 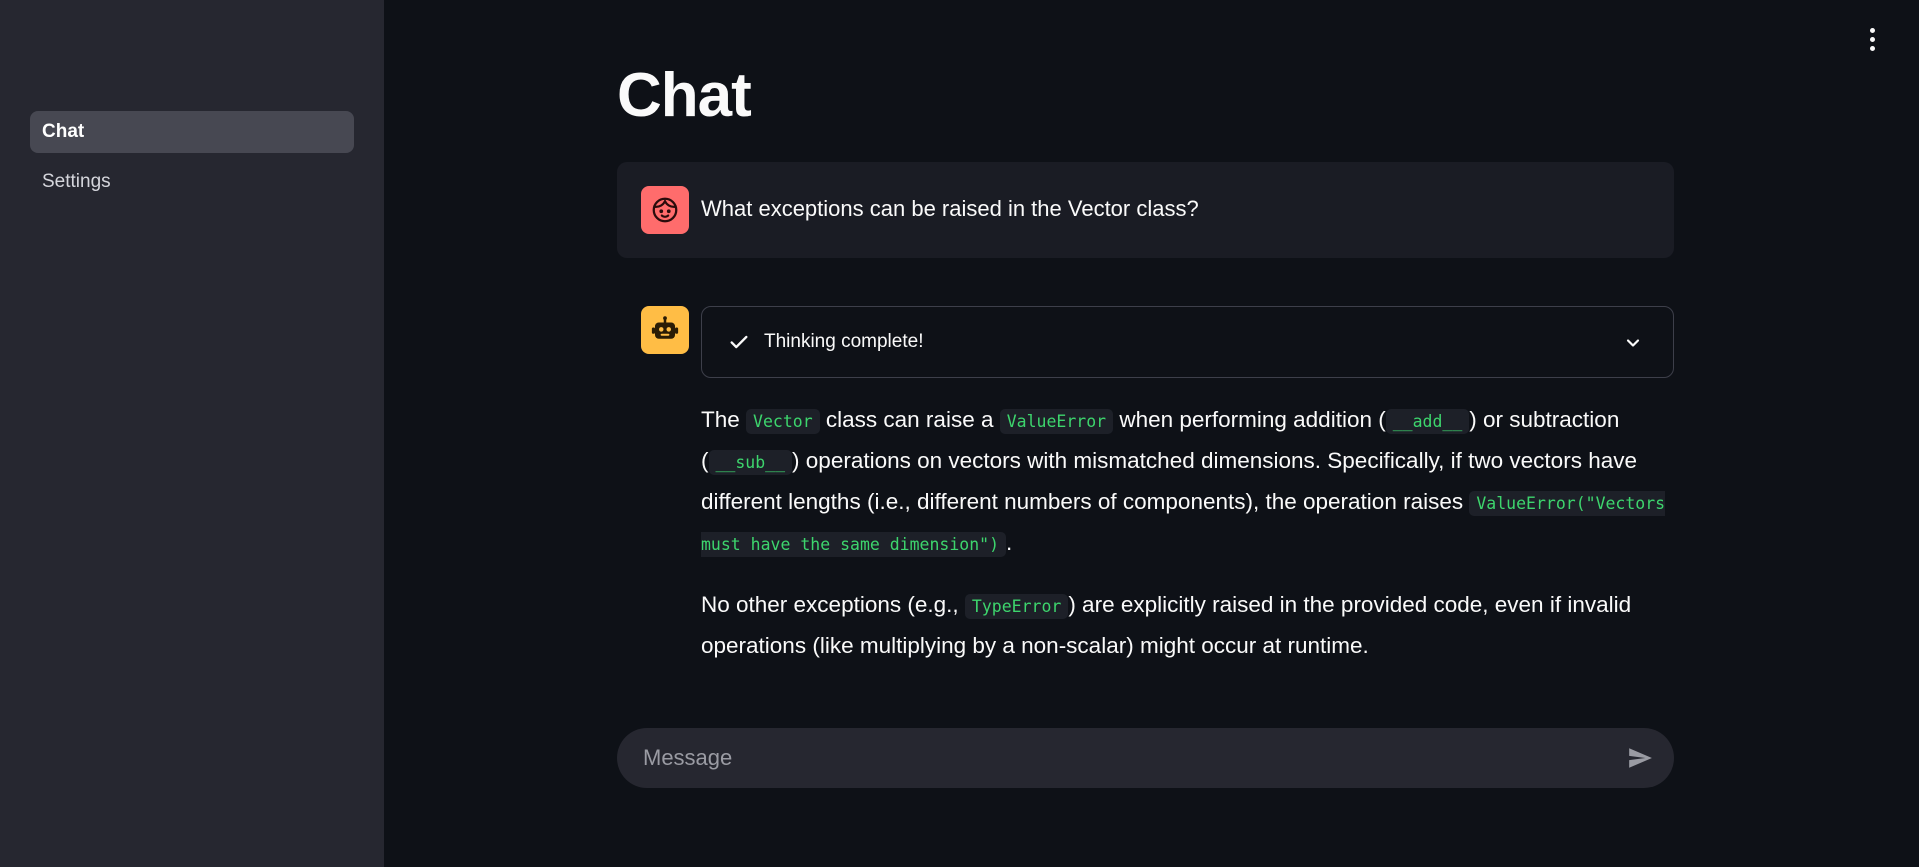 What do you see at coordinates (1427, 421) in the screenshot?
I see `inline-code: __add__` at bounding box center [1427, 421].